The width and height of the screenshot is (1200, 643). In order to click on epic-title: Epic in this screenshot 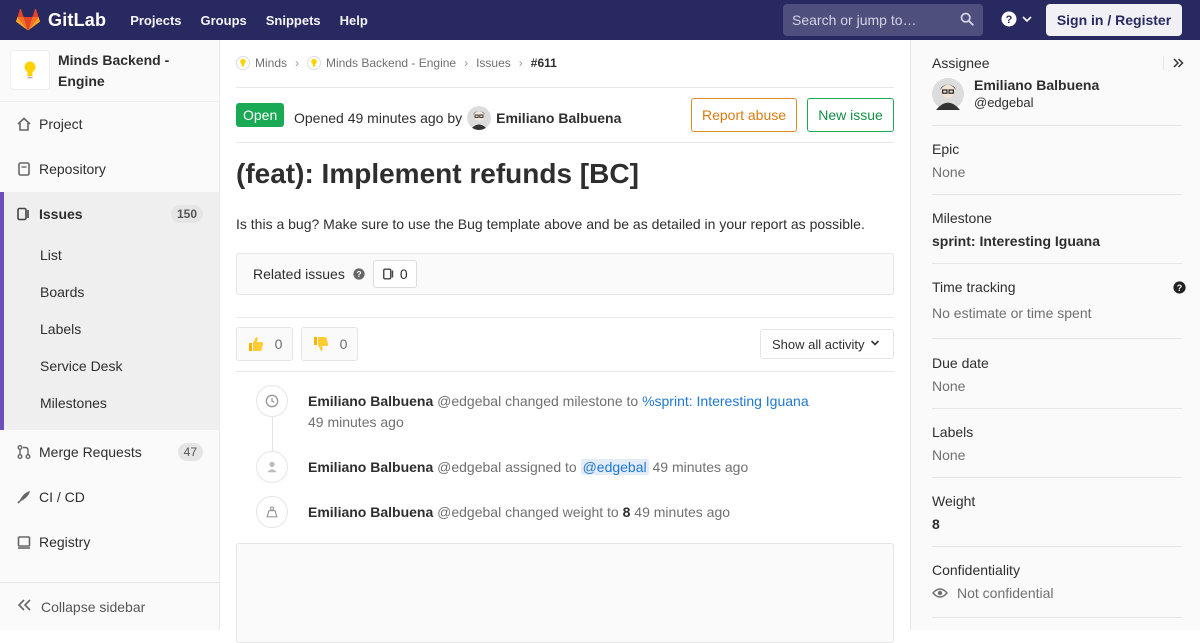, I will do `click(946, 149)`.